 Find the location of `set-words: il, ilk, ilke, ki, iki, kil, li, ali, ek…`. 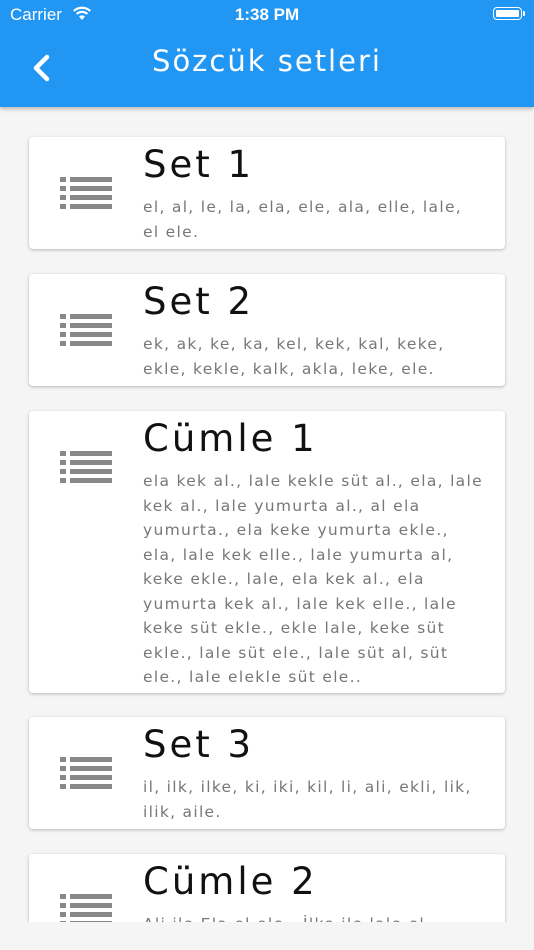

set-words: il, ilk, ilke, ki, iki, kil, li, ali, ek… is located at coordinates (307, 799).